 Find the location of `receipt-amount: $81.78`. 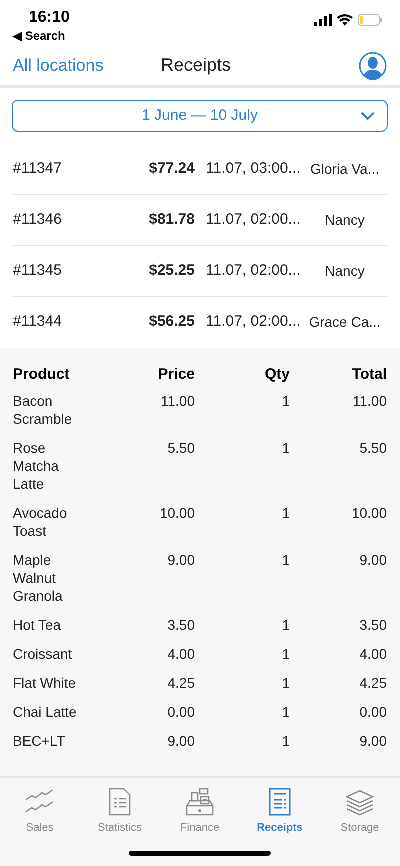

receipt-amount: $81.78 is located at coordinates (171, 220).